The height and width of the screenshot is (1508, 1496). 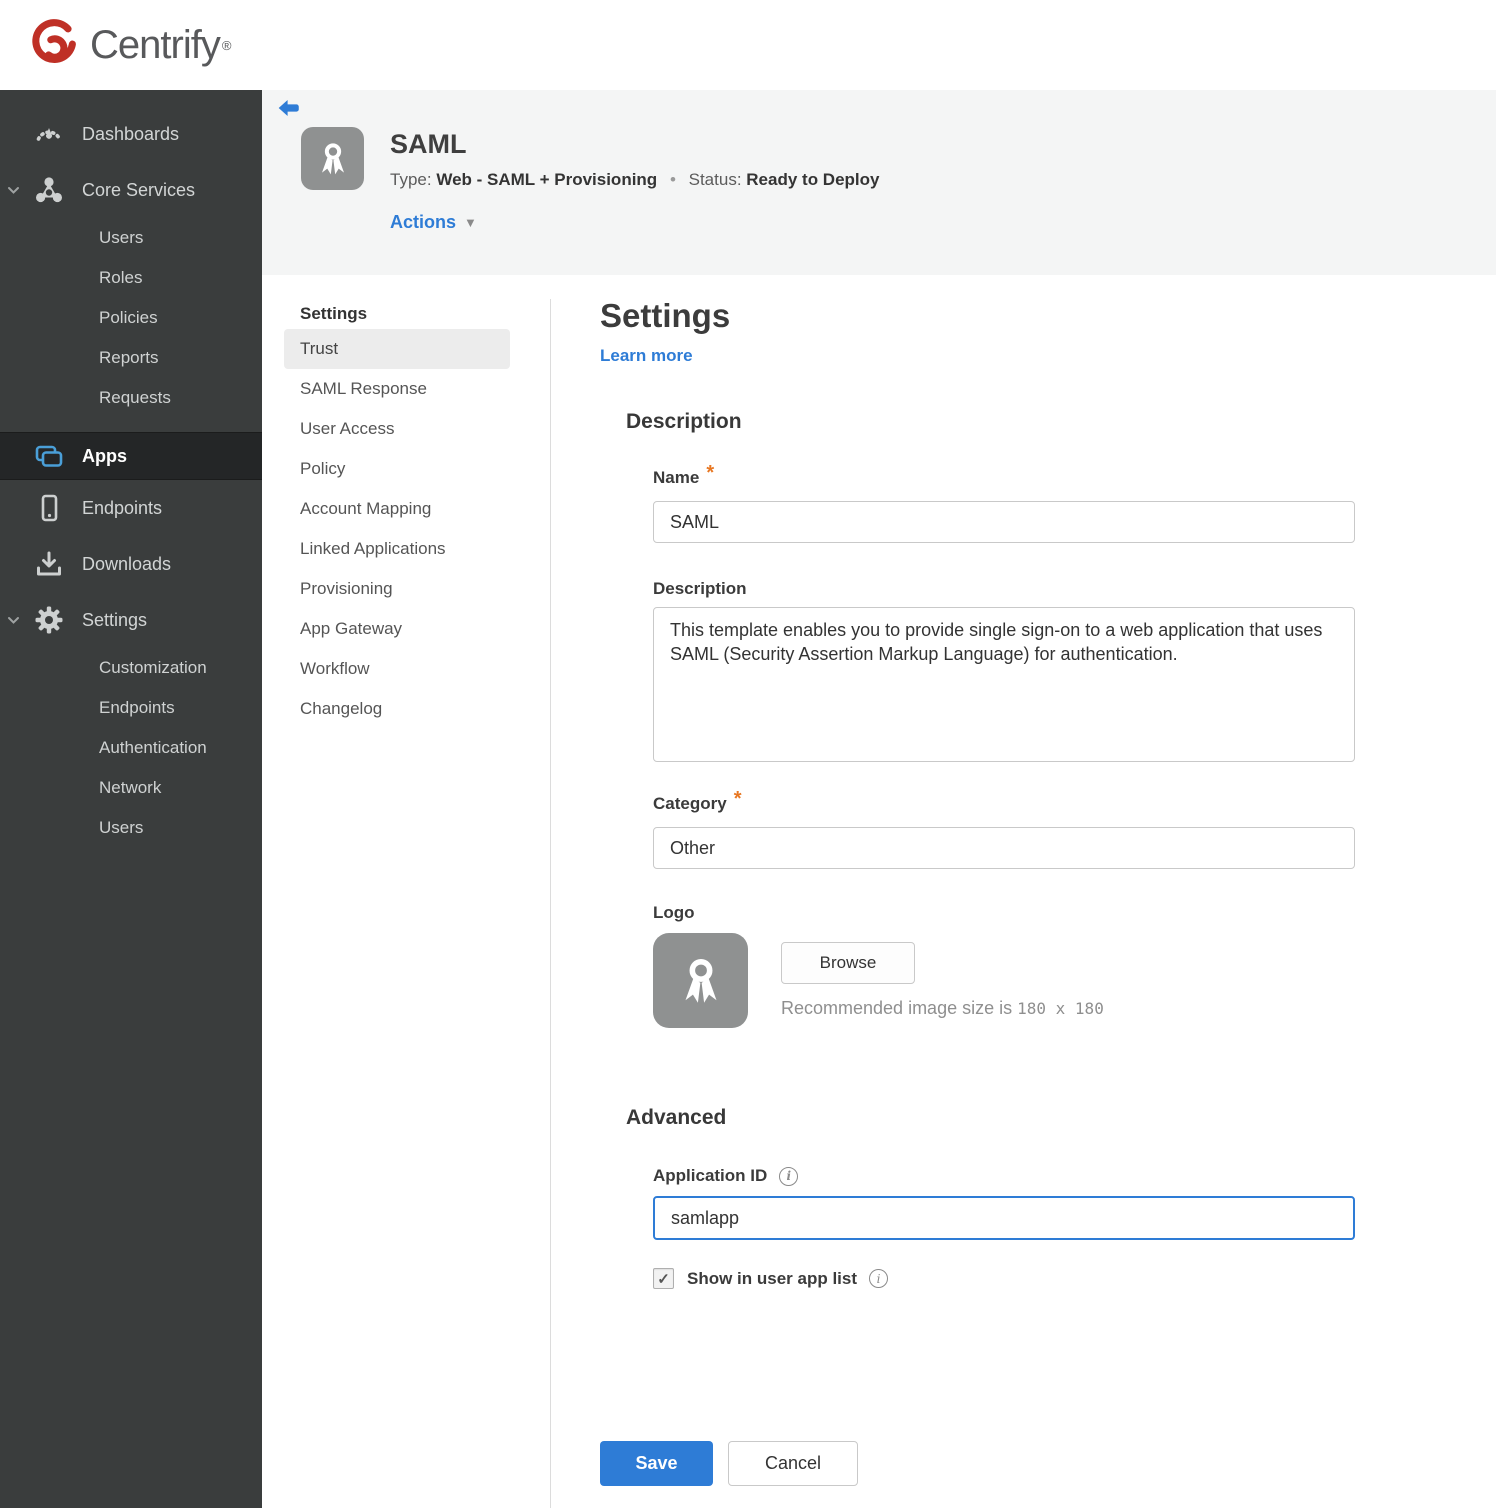 What do you see at coordinates (155, 44) in the screenshot?
I see `brand-name: Centrify` at bounding box center [155, 44].